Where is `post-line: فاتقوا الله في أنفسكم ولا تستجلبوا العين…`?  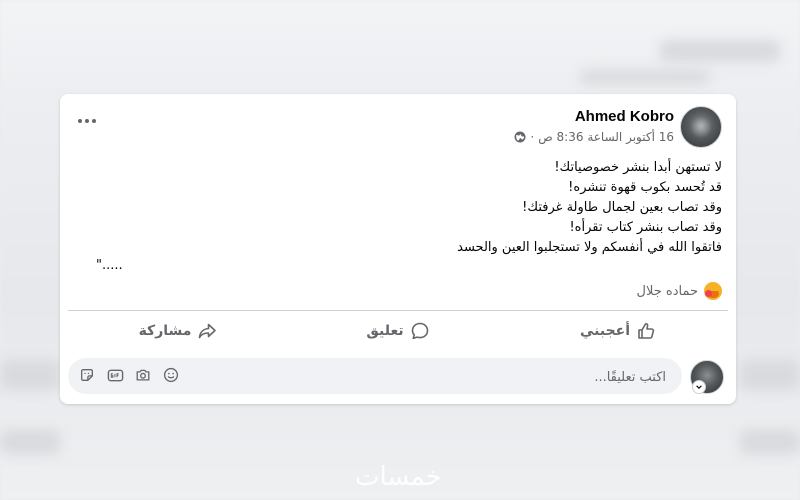
post-line: فاتقوا الله في أنفسكم ولا تستجلبوا العين… is located at coordinates (589, 247).